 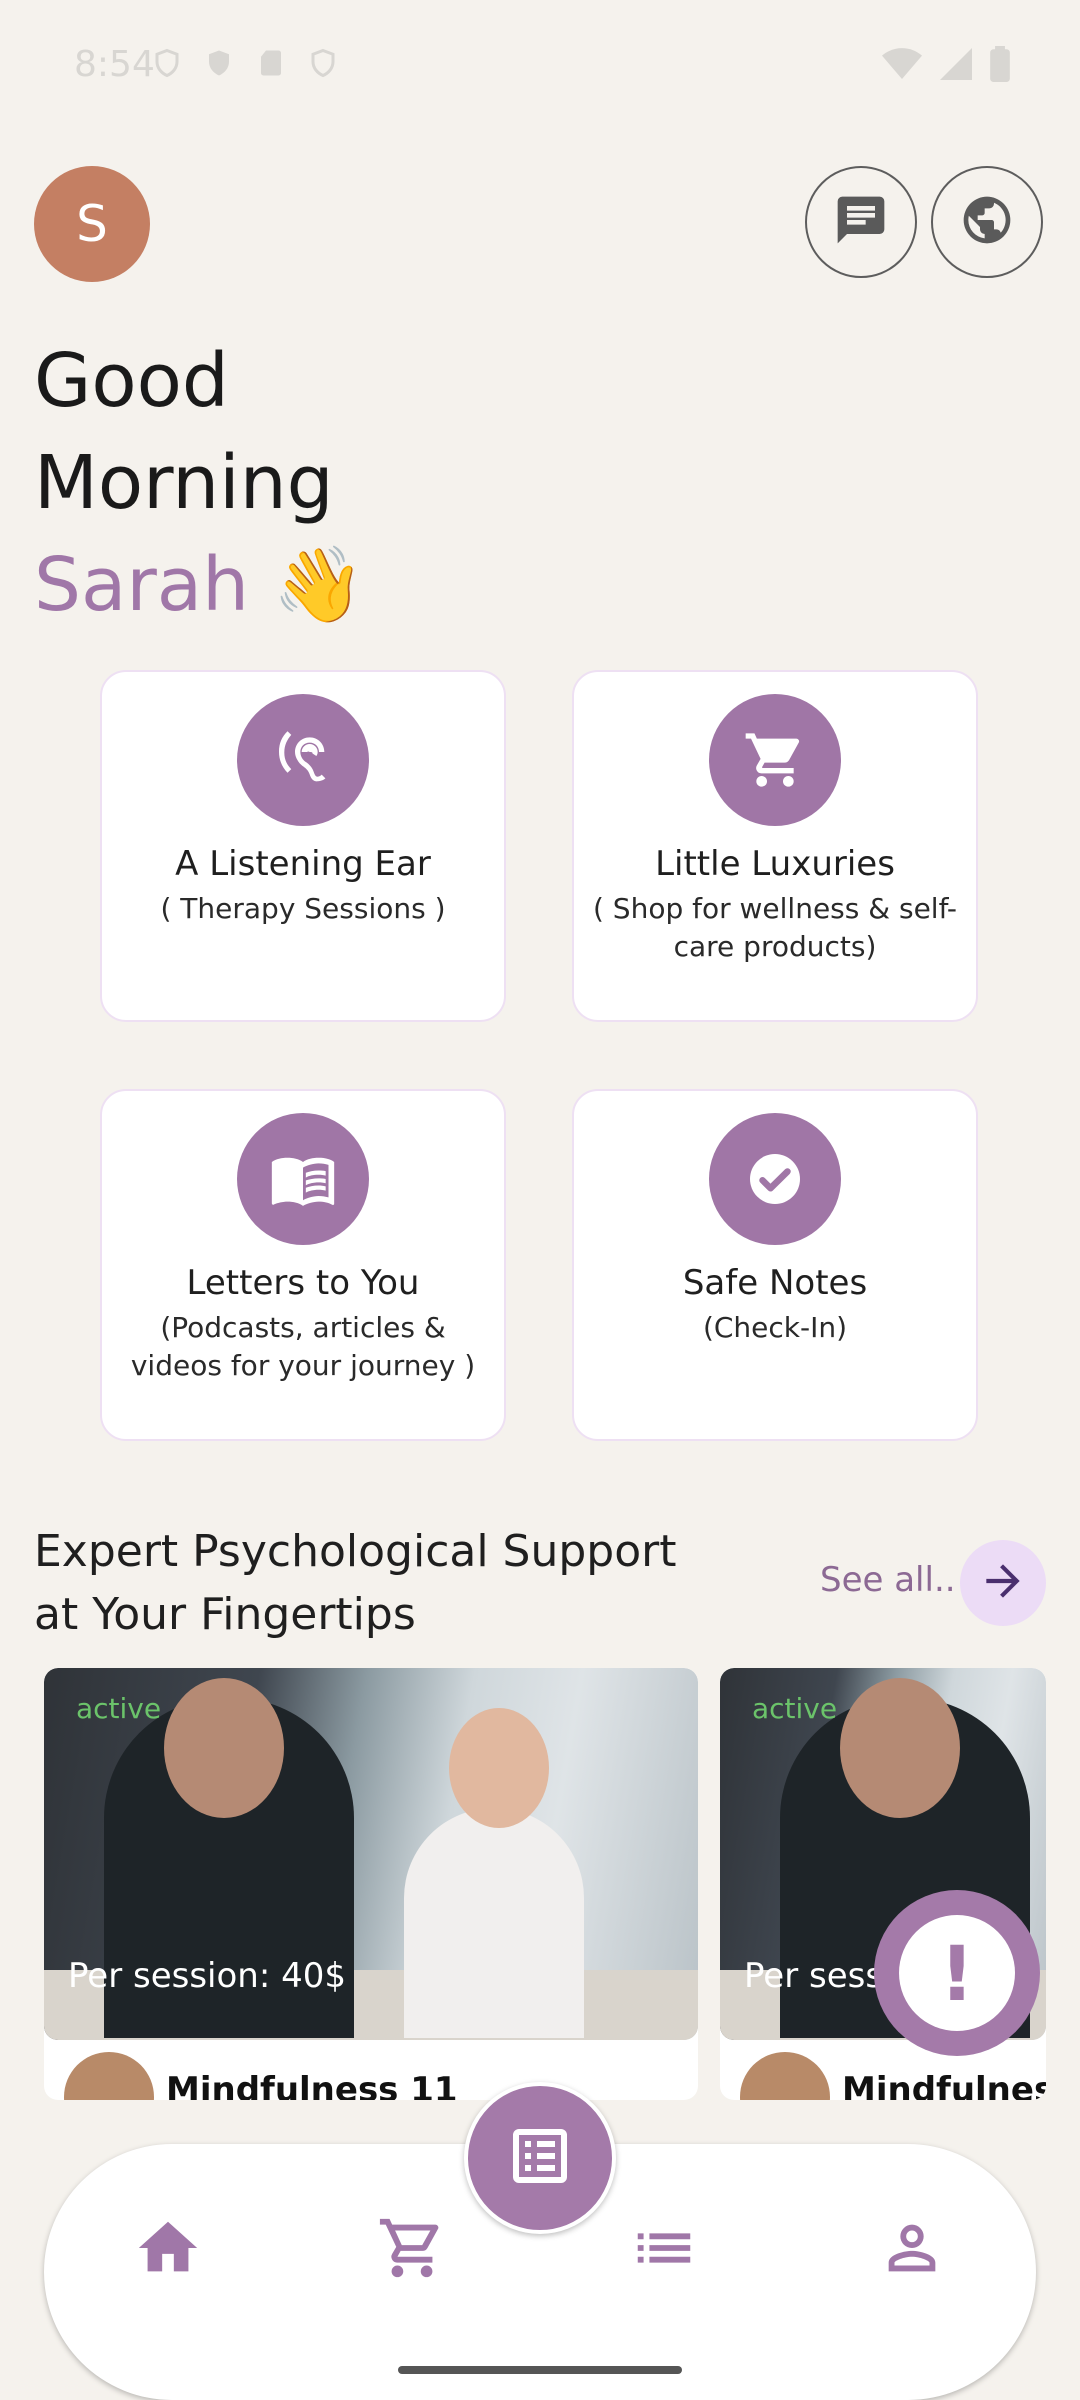 I want to click on status-bar: 8:54, so click(x=540, y=65).